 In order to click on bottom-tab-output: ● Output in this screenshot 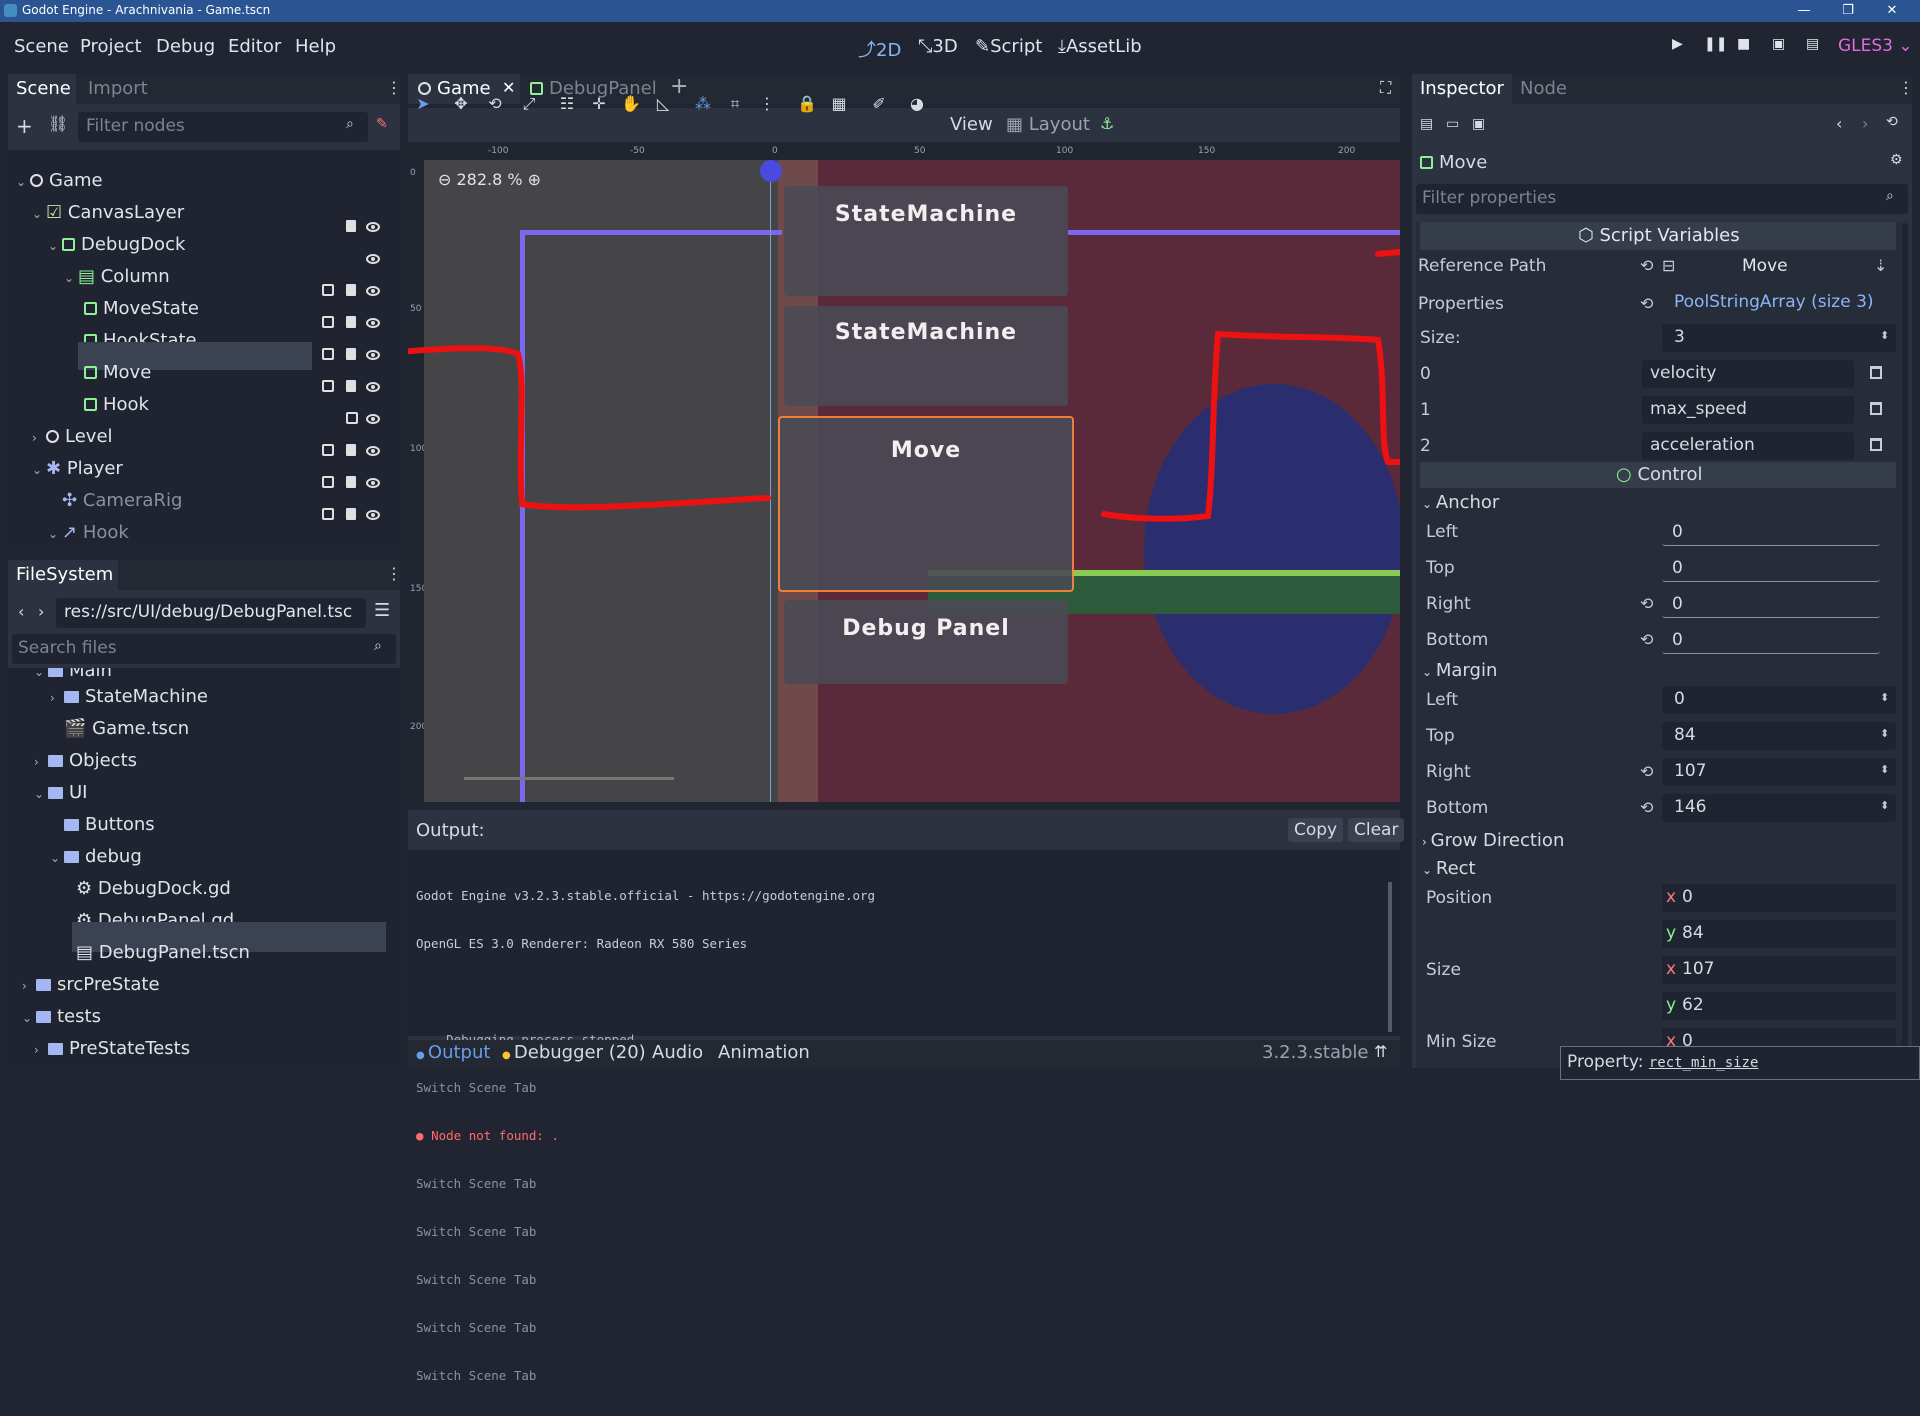, I will do `click(453, 1052)`.